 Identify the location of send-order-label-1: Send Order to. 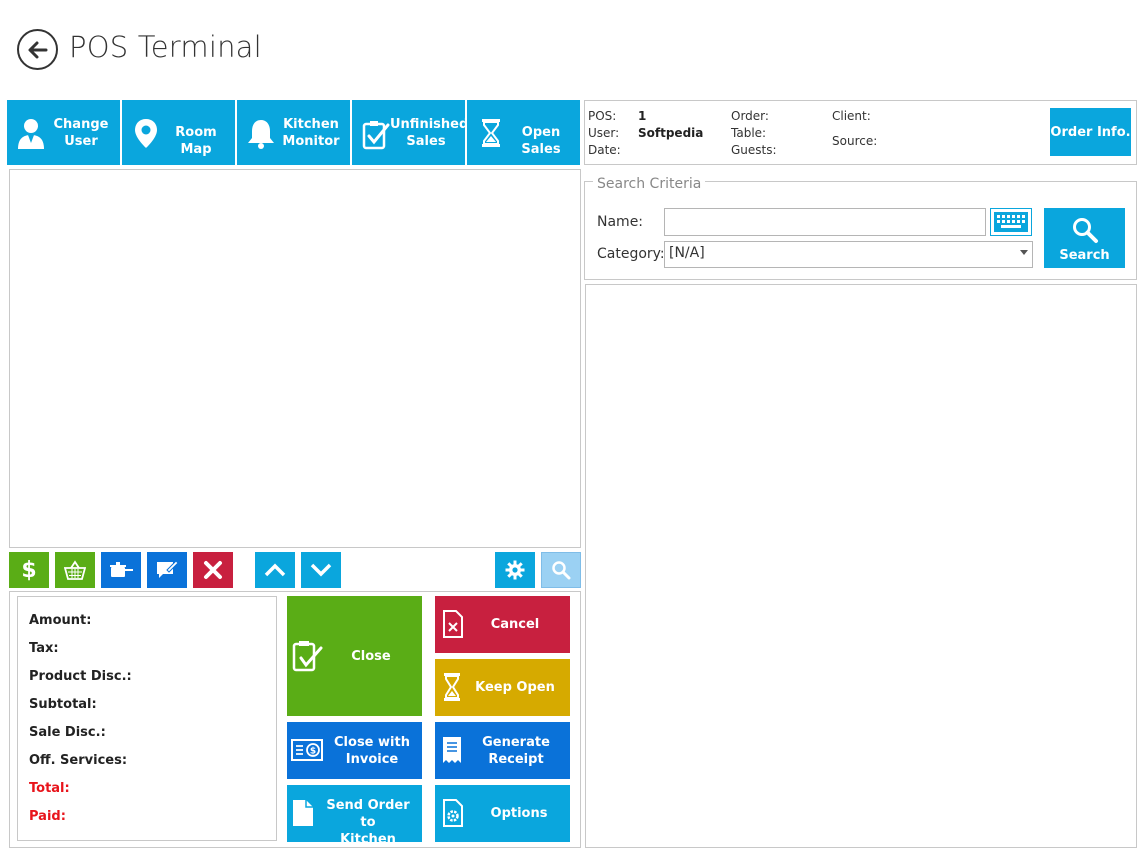
(368, 814).